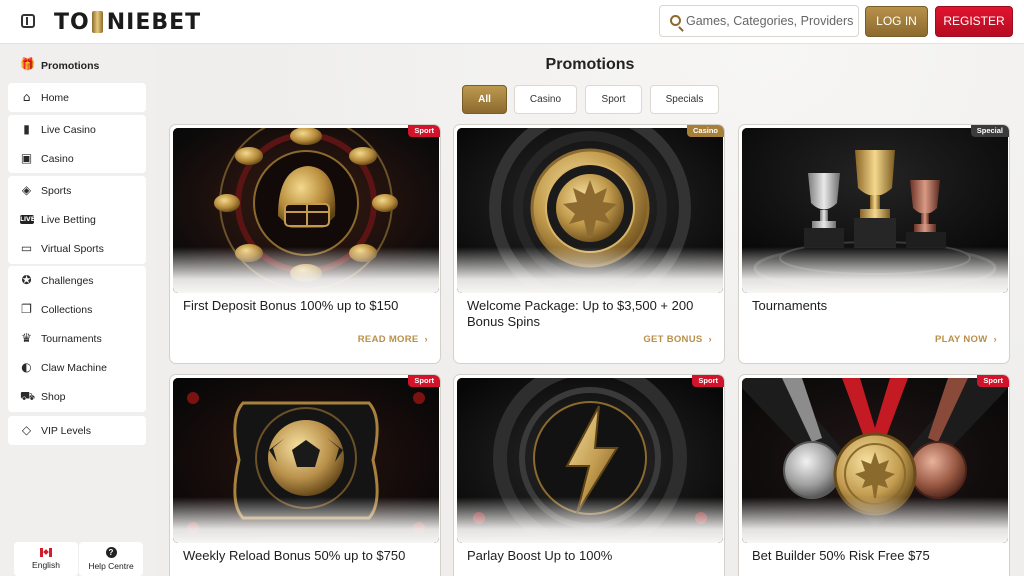 The image size is (1024, 576). What do you see at coordinates (26, 430) in the screenshot?
I see `diamond-icon: ◇` at bounding box center [26, 430].